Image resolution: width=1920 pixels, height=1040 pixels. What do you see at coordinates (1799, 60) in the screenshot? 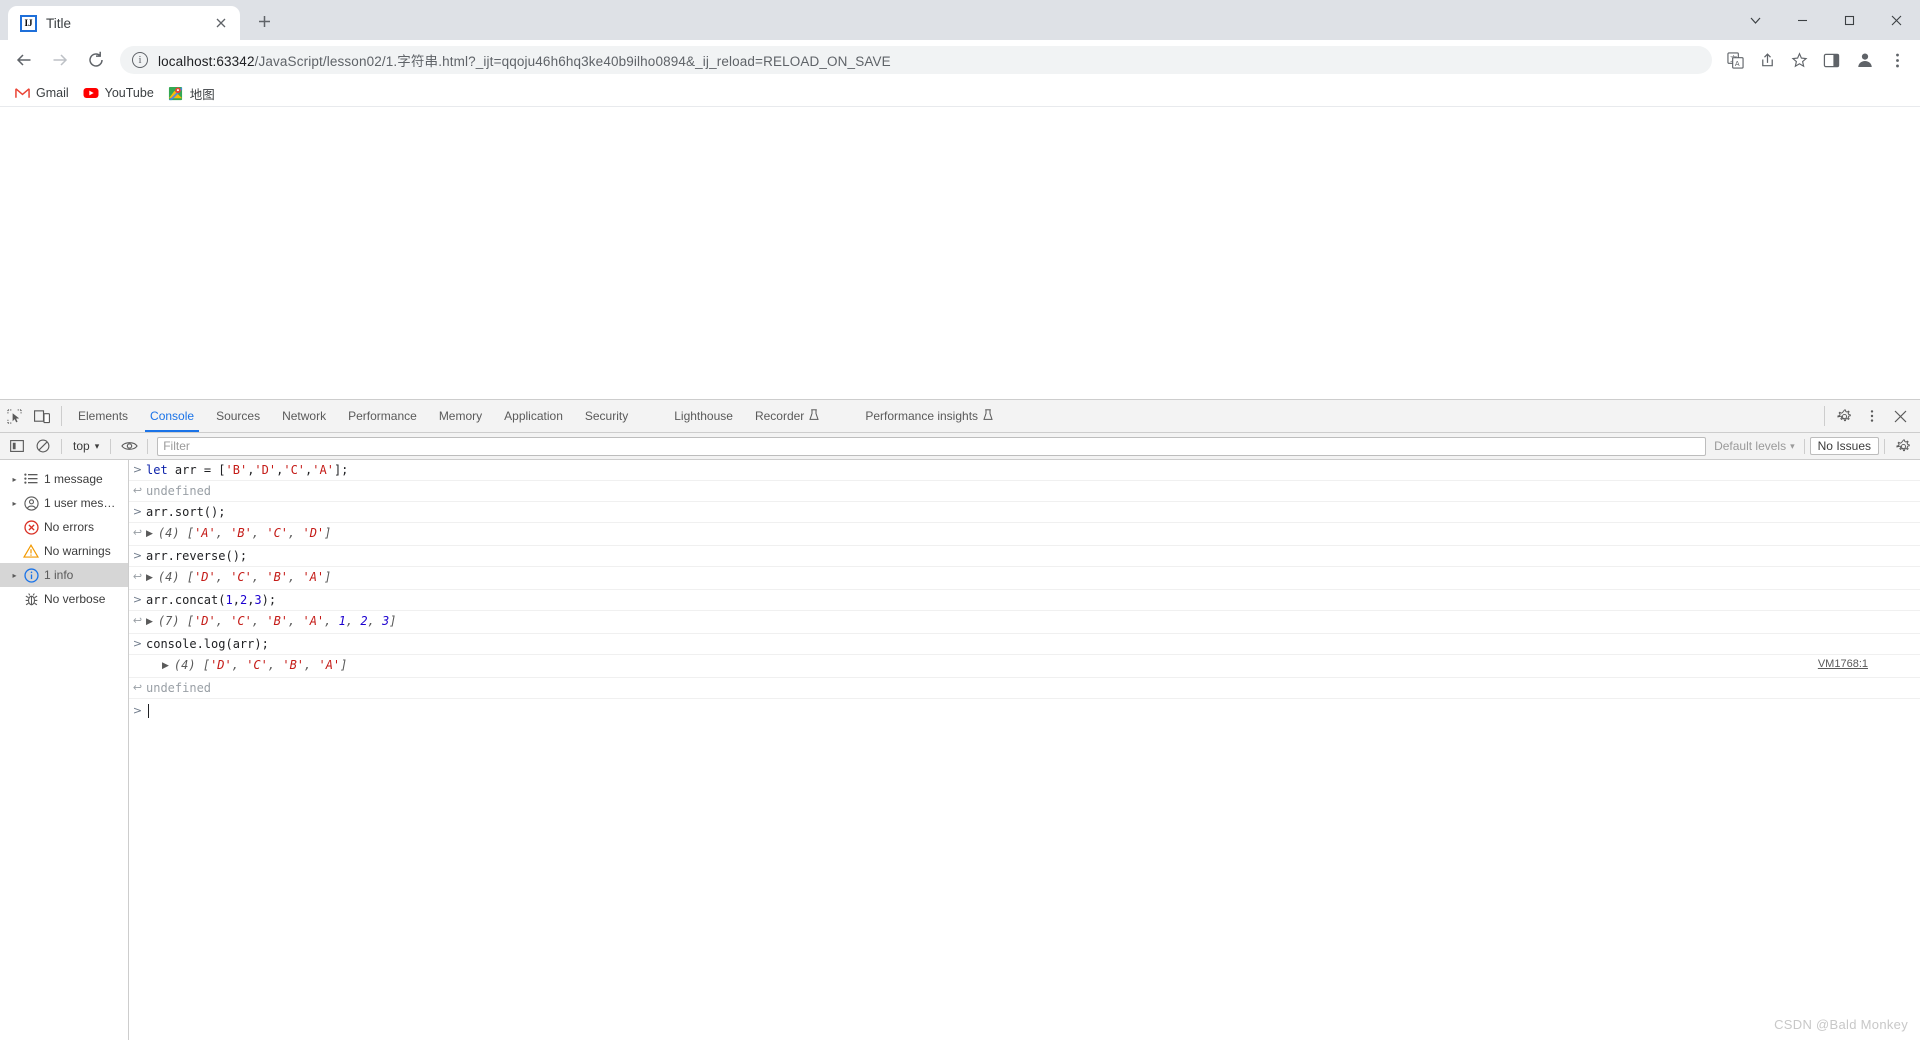
I see `bookmark-star-icon` at bounding box center [1799, 60].